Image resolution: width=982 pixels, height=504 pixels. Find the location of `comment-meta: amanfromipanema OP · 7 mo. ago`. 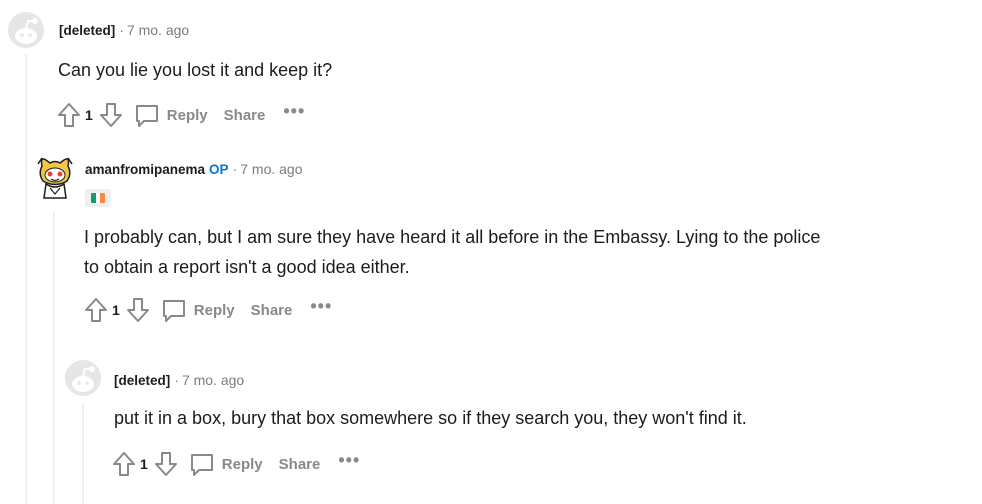

comment-meta: amanfromipanema OP · 7 mo. ago is located at coordinates (194, 169).